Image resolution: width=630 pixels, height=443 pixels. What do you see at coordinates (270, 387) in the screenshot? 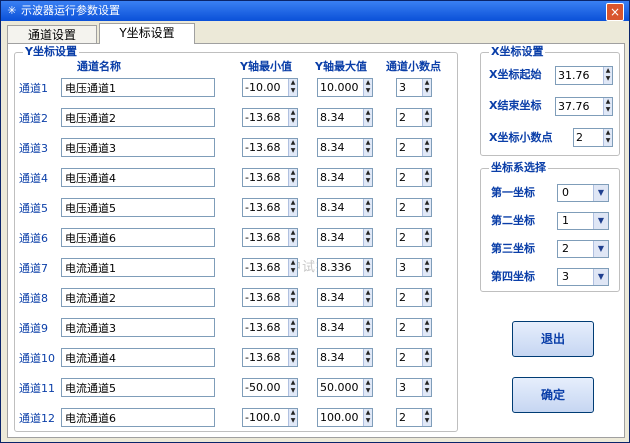
I see `ymin-spinner: -50.00 ▲ ▼` at bounding box center [270, 387].